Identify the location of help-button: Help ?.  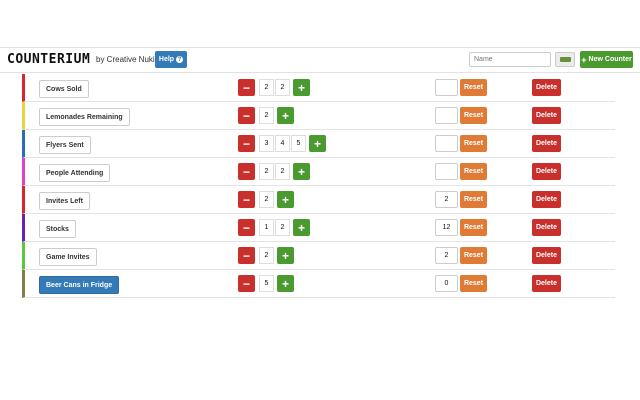
(171, 59).